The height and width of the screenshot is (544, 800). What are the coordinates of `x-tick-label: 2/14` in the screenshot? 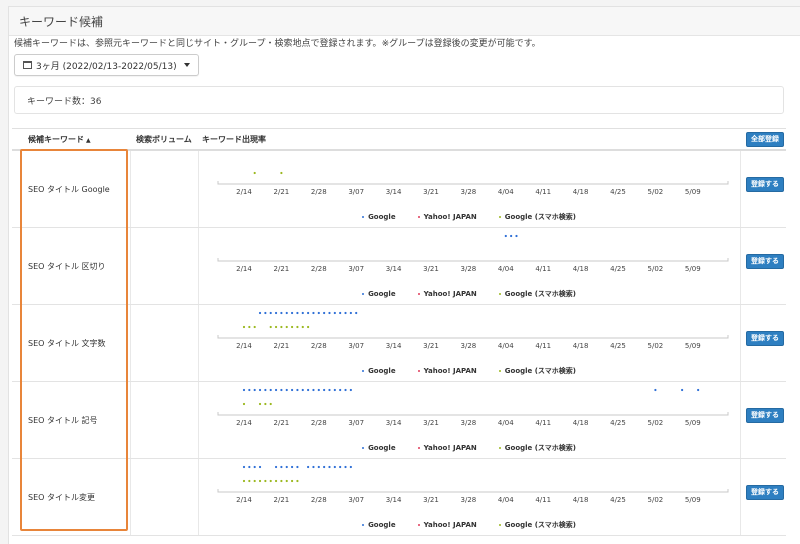 It's located at (244, 346).